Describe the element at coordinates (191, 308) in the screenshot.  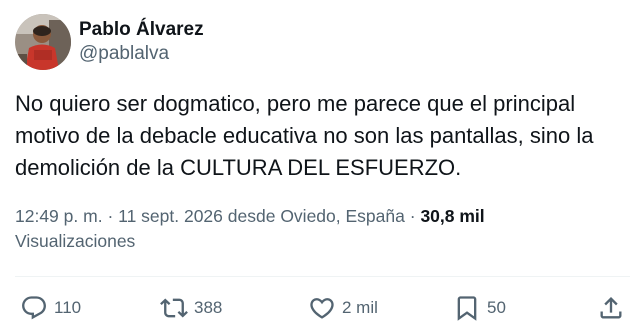
I see `repost-button: 388` at that location.